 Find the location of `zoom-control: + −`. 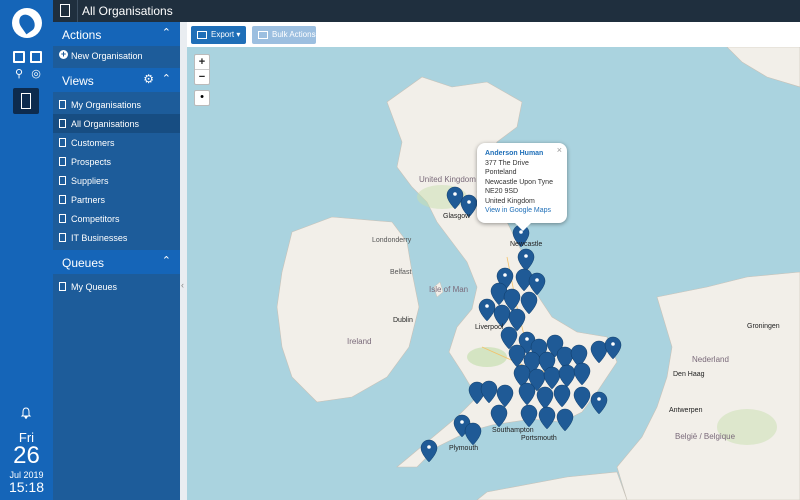

zoom-control: + − is located at coordinates (202, 69).